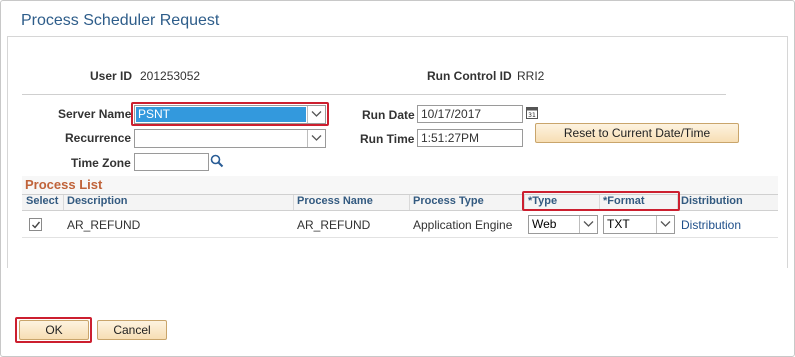  What do you see at coordinates (98, 138) in the screenshot?
I see `recurrence-label: Recurrence` at bounding box center [98, 138].